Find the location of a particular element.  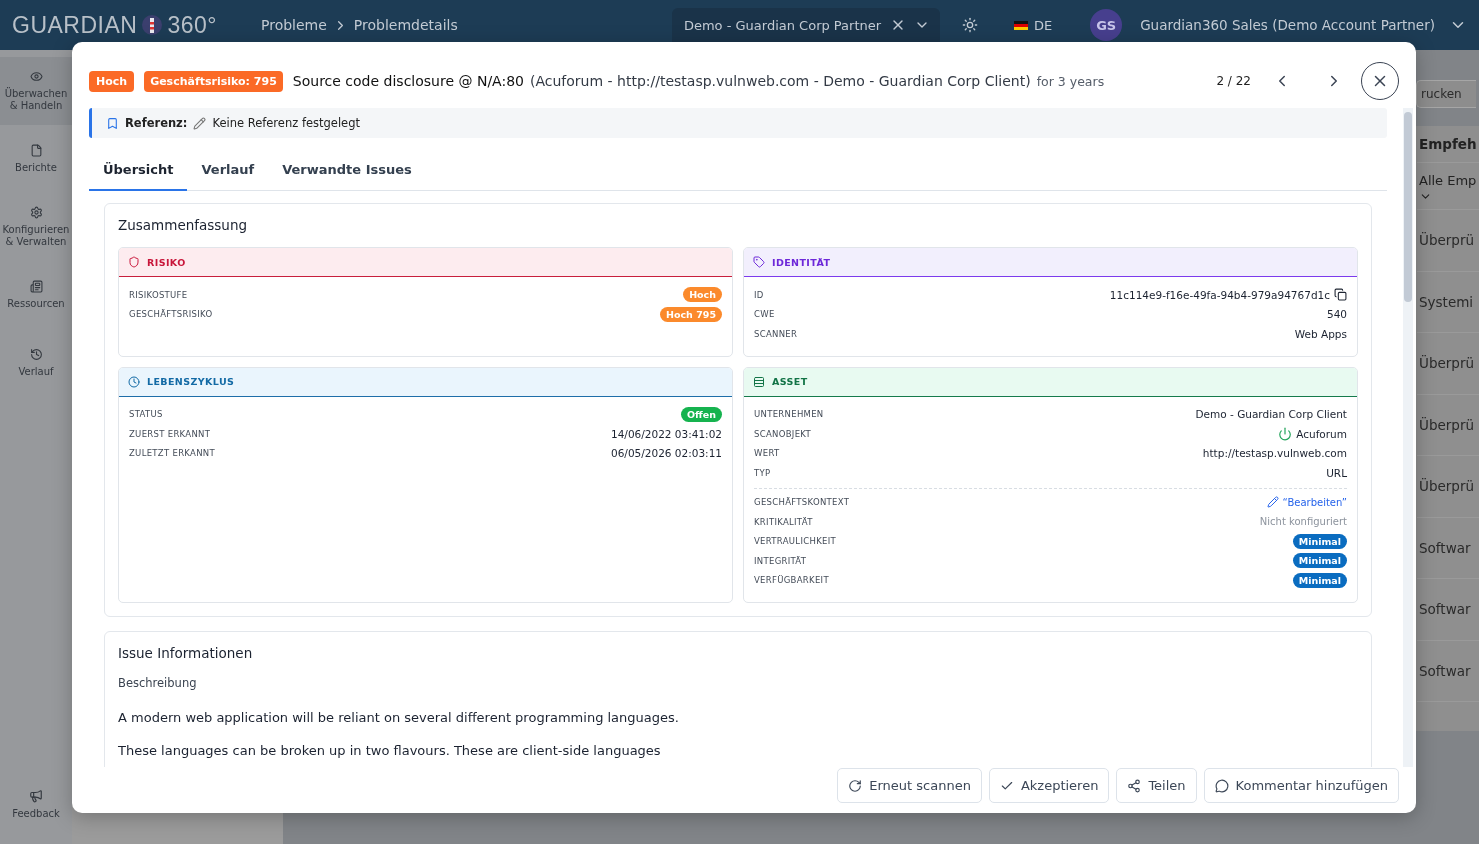

field-label: VERFÜGBARKEIT is located at coordinates (791, 580).